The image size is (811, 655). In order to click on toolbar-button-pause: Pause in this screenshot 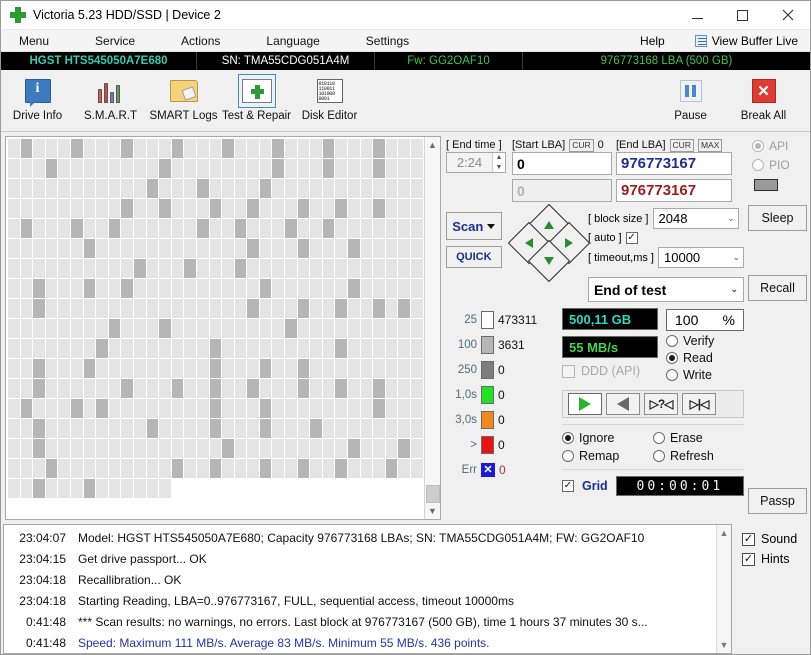, I will do `click(690, 98)`.